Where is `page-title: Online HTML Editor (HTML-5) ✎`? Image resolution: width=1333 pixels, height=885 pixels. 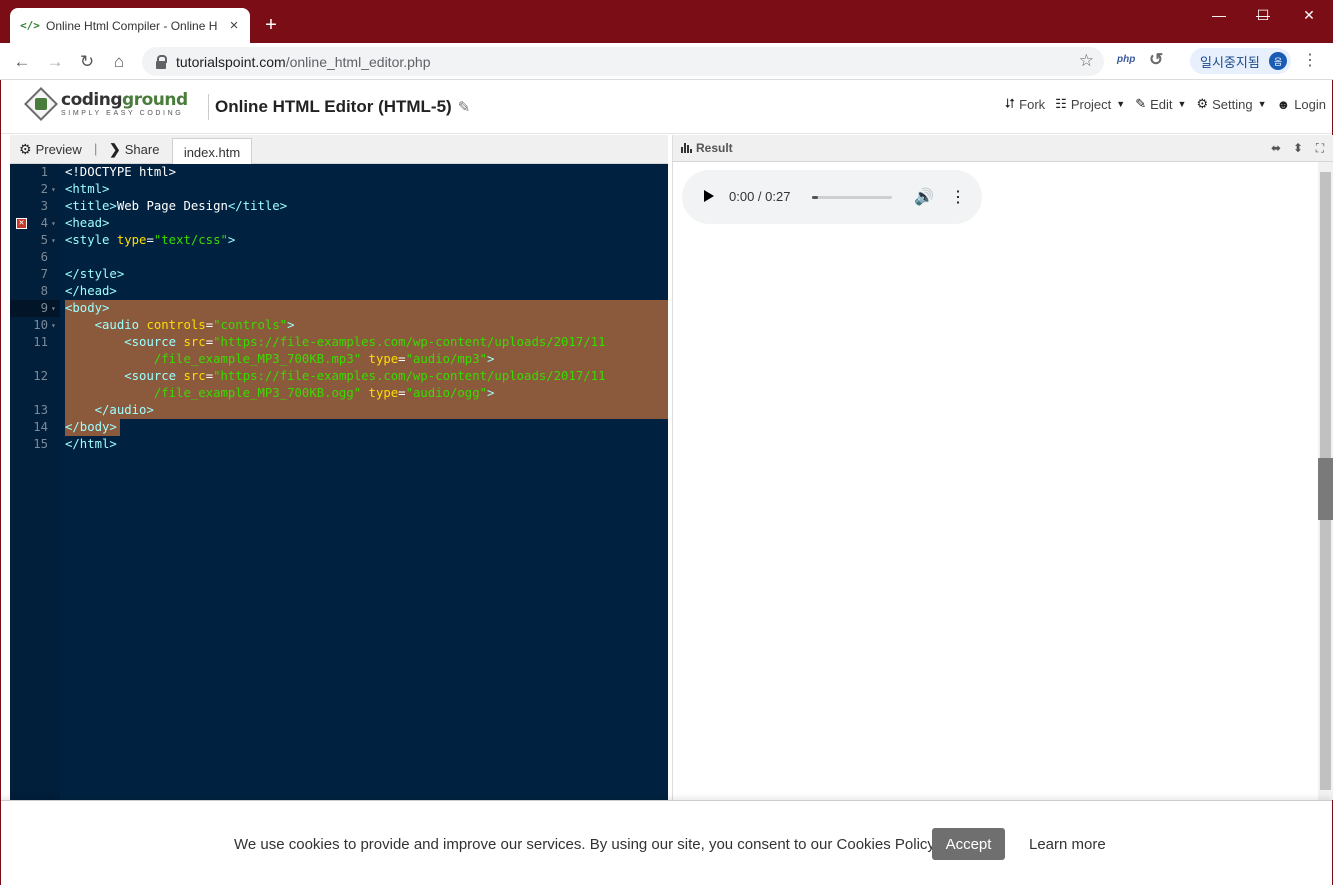
page-title: Online HTML Editor (HTML-5) ✎ is located at coordinates (339, 107).